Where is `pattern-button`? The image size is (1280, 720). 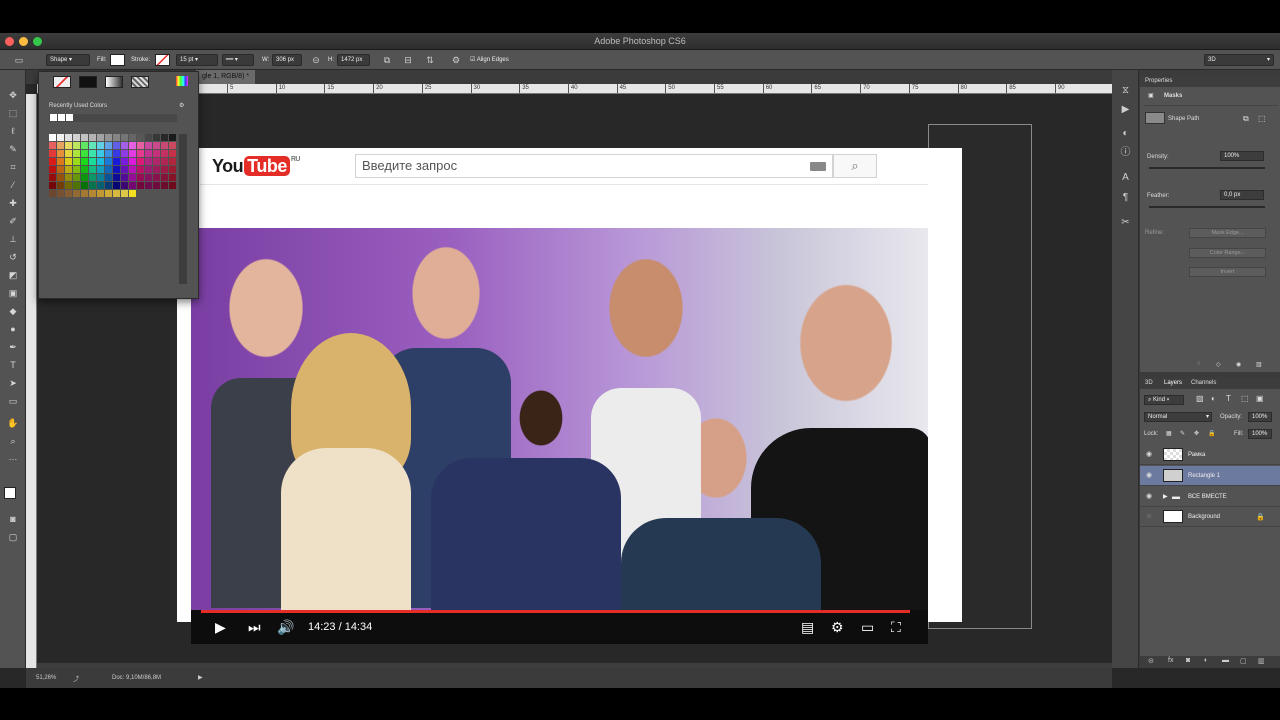 pattern-button is located at coordinates (140, 82).